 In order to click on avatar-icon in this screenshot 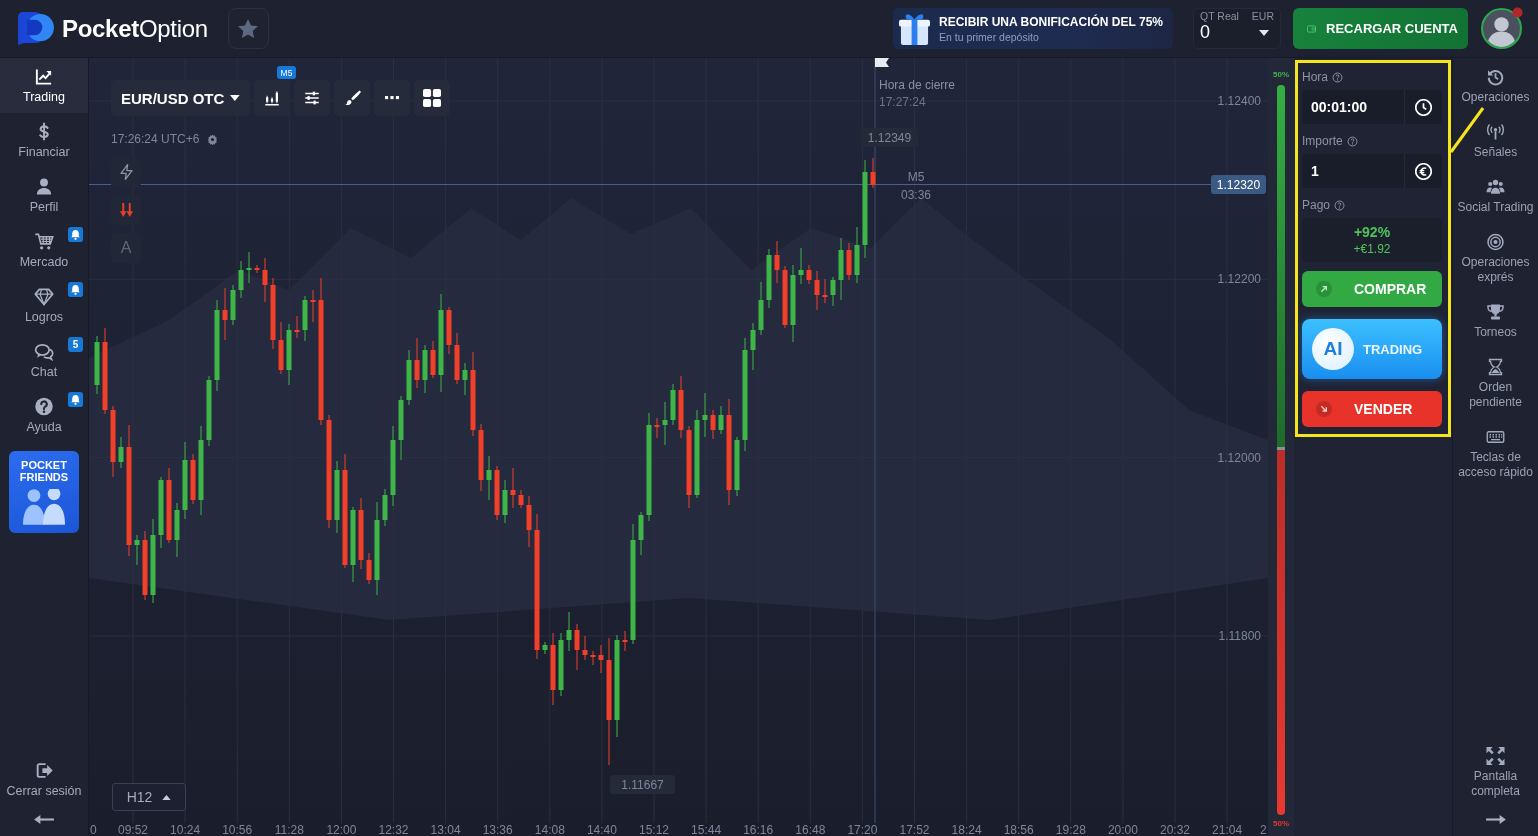, I will do `click(1501, 28)`.